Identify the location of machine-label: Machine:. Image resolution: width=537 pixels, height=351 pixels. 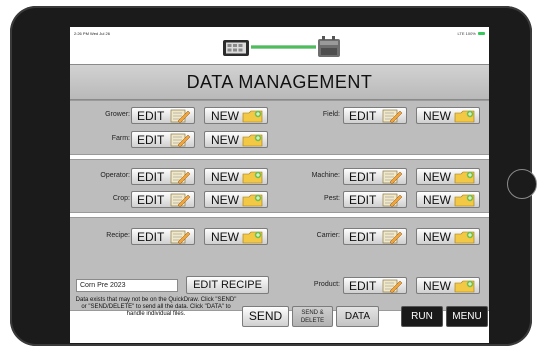
(325, 175).